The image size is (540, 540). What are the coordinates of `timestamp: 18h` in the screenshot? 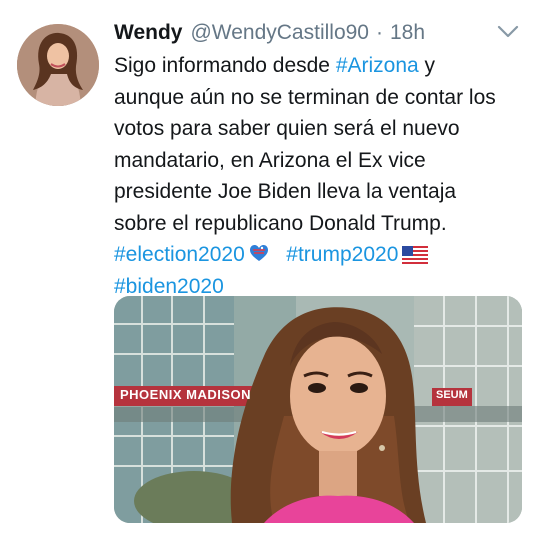 It's located at (407, 33).